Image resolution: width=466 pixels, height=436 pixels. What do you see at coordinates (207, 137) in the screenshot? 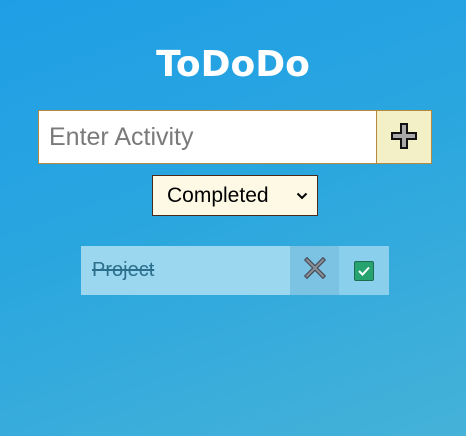
I see `activity-input` at bounding box center [207, 137].